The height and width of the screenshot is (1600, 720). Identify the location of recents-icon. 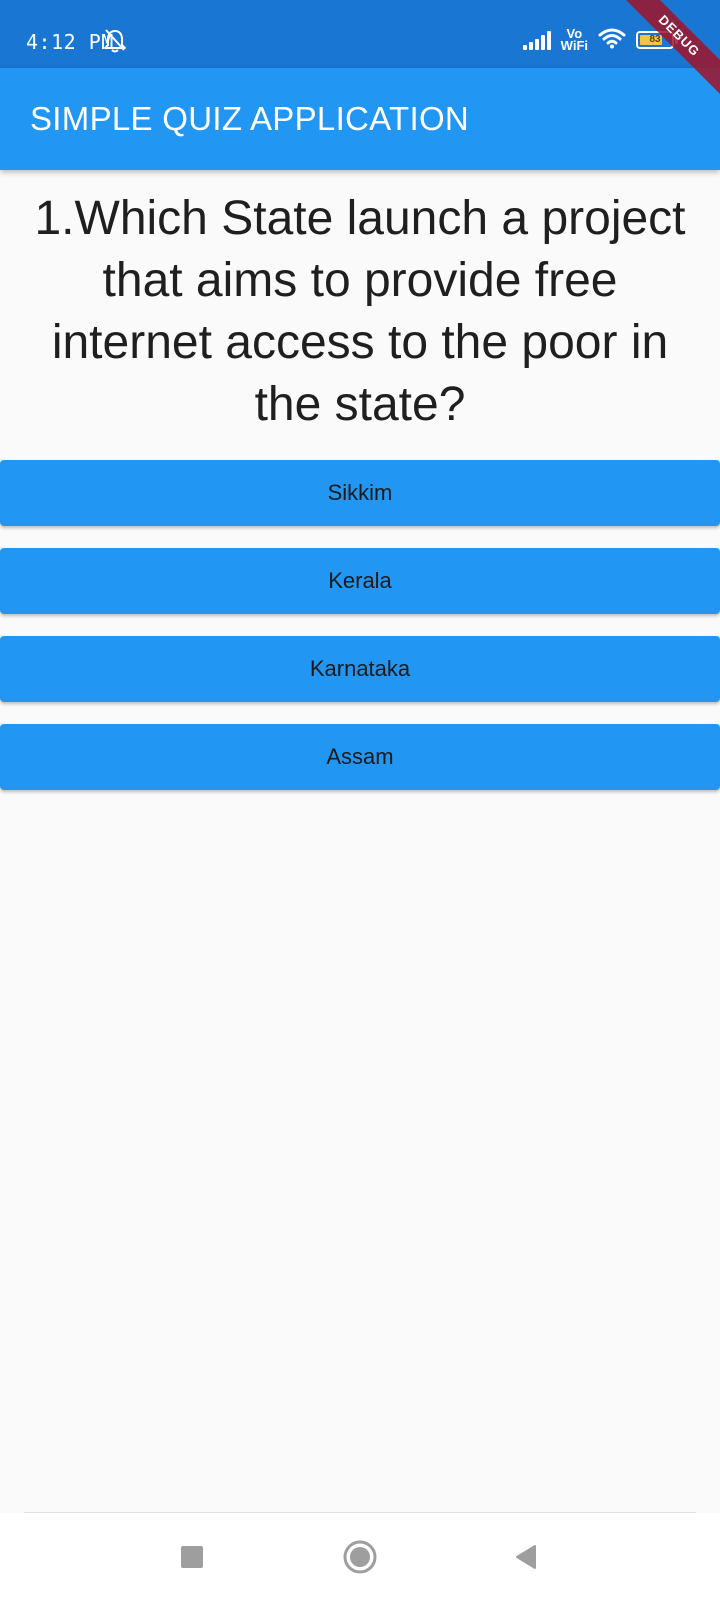
(192, 1557).